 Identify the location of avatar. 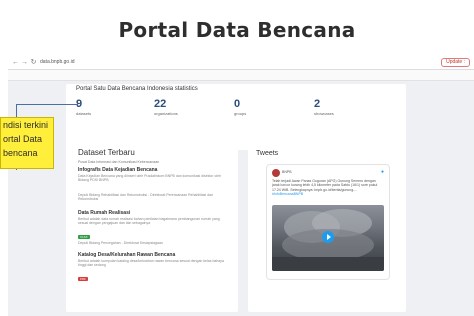
(276, 173).